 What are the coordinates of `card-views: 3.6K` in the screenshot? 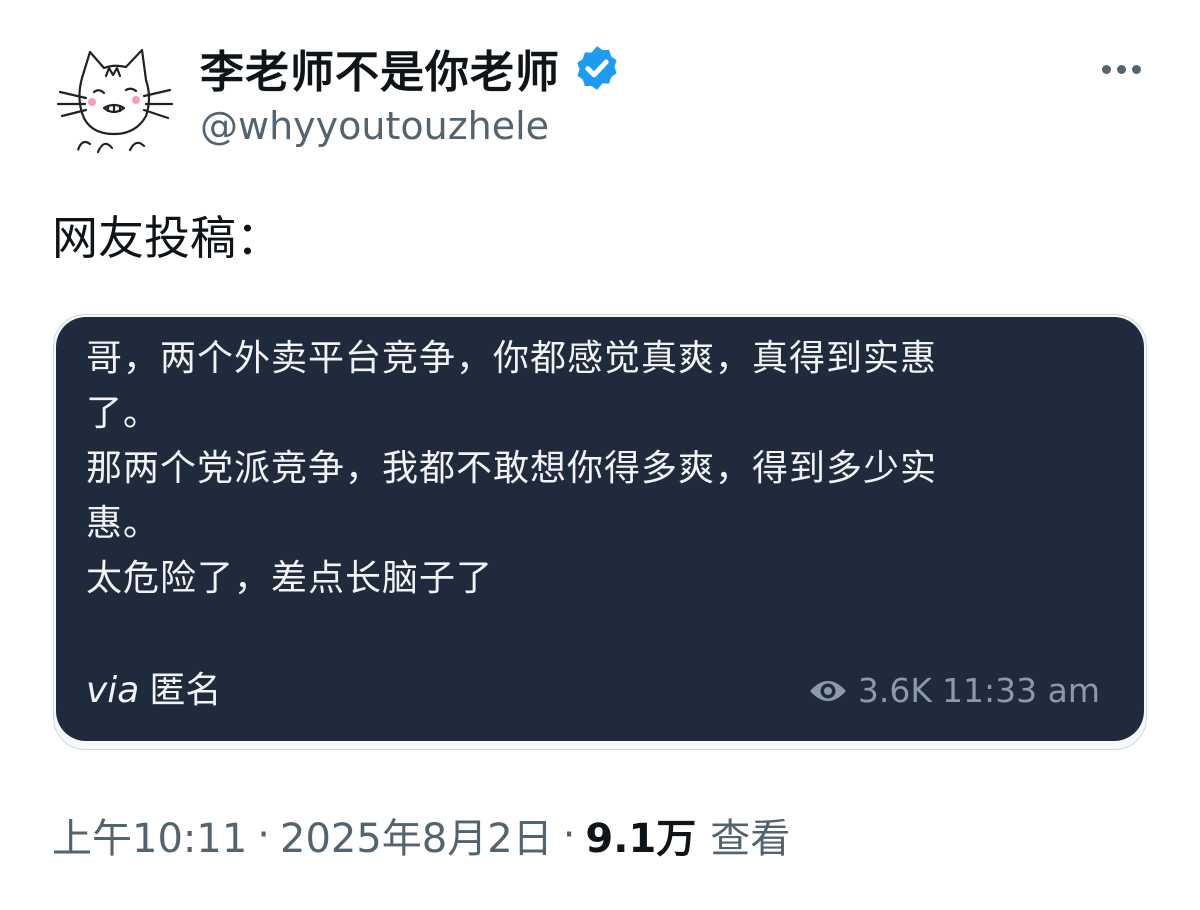 It's located at (895, 690).